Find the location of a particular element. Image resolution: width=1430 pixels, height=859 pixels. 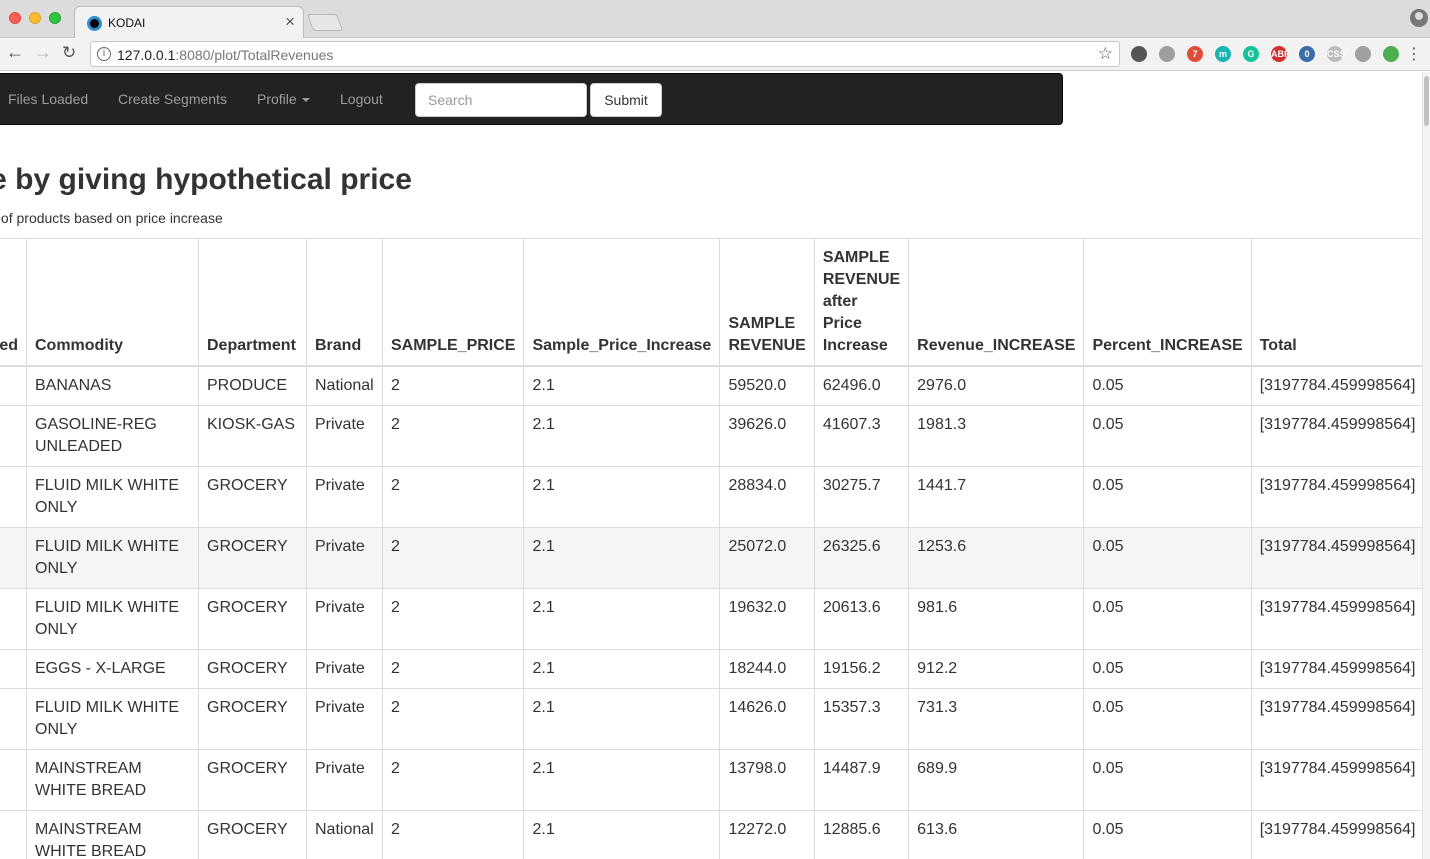

maximize-window-button is located at coordinates (55, 18).